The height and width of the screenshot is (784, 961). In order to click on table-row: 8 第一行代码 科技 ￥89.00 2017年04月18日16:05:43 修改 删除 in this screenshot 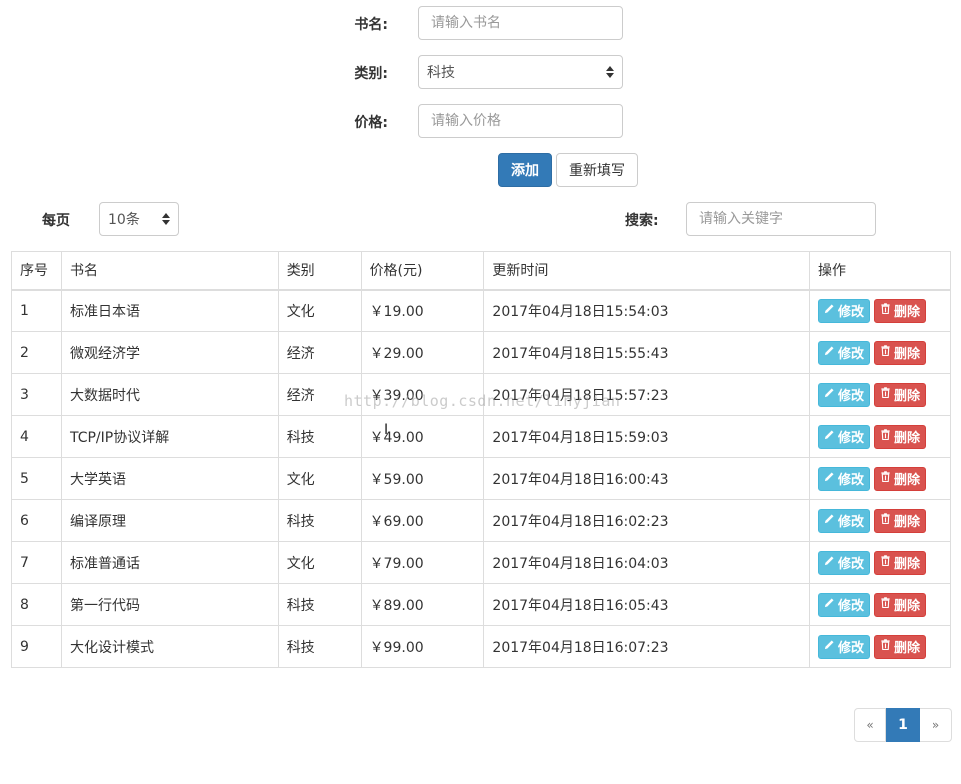, I will do `click(481, 604)`.